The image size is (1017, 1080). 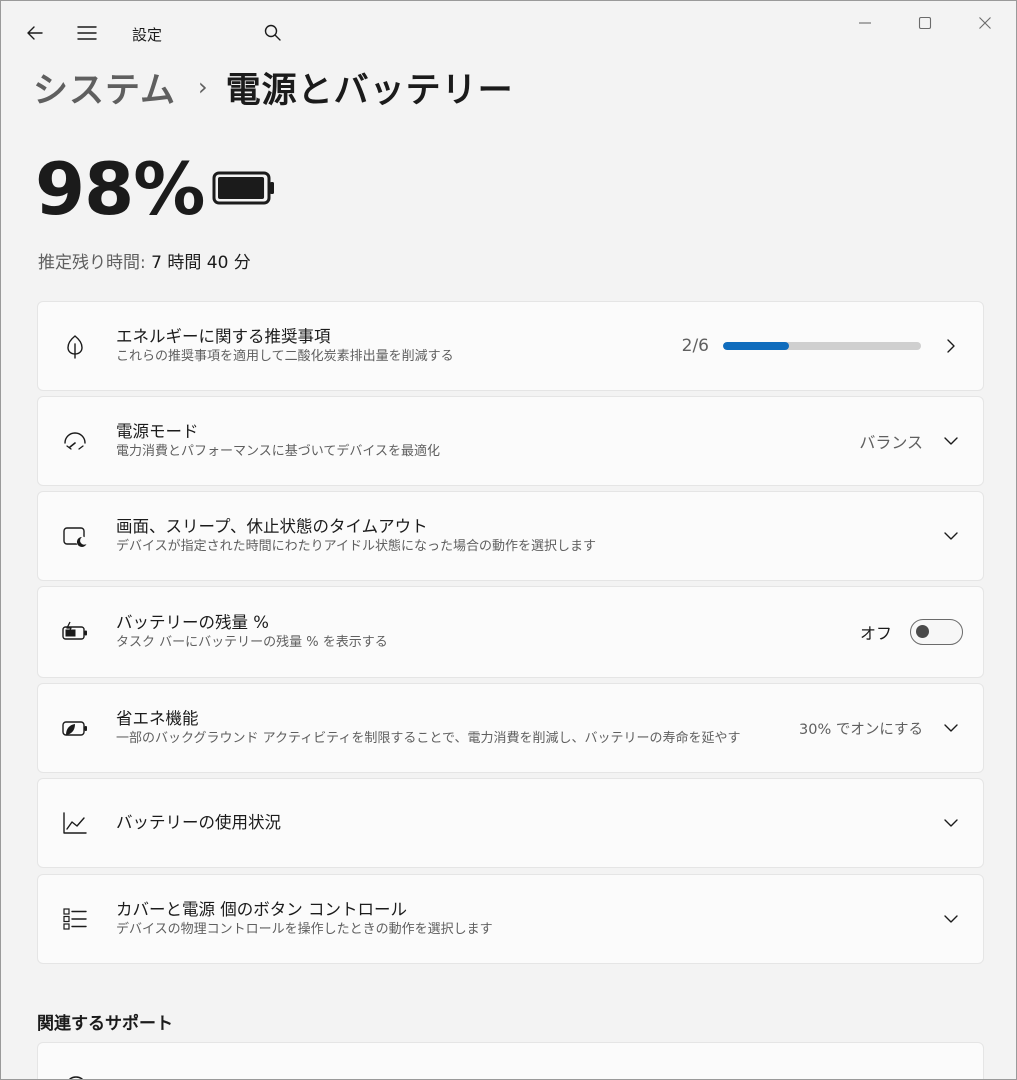 I want to click on breadcrumb-parent-system: システム, so click(x=104, y=87).